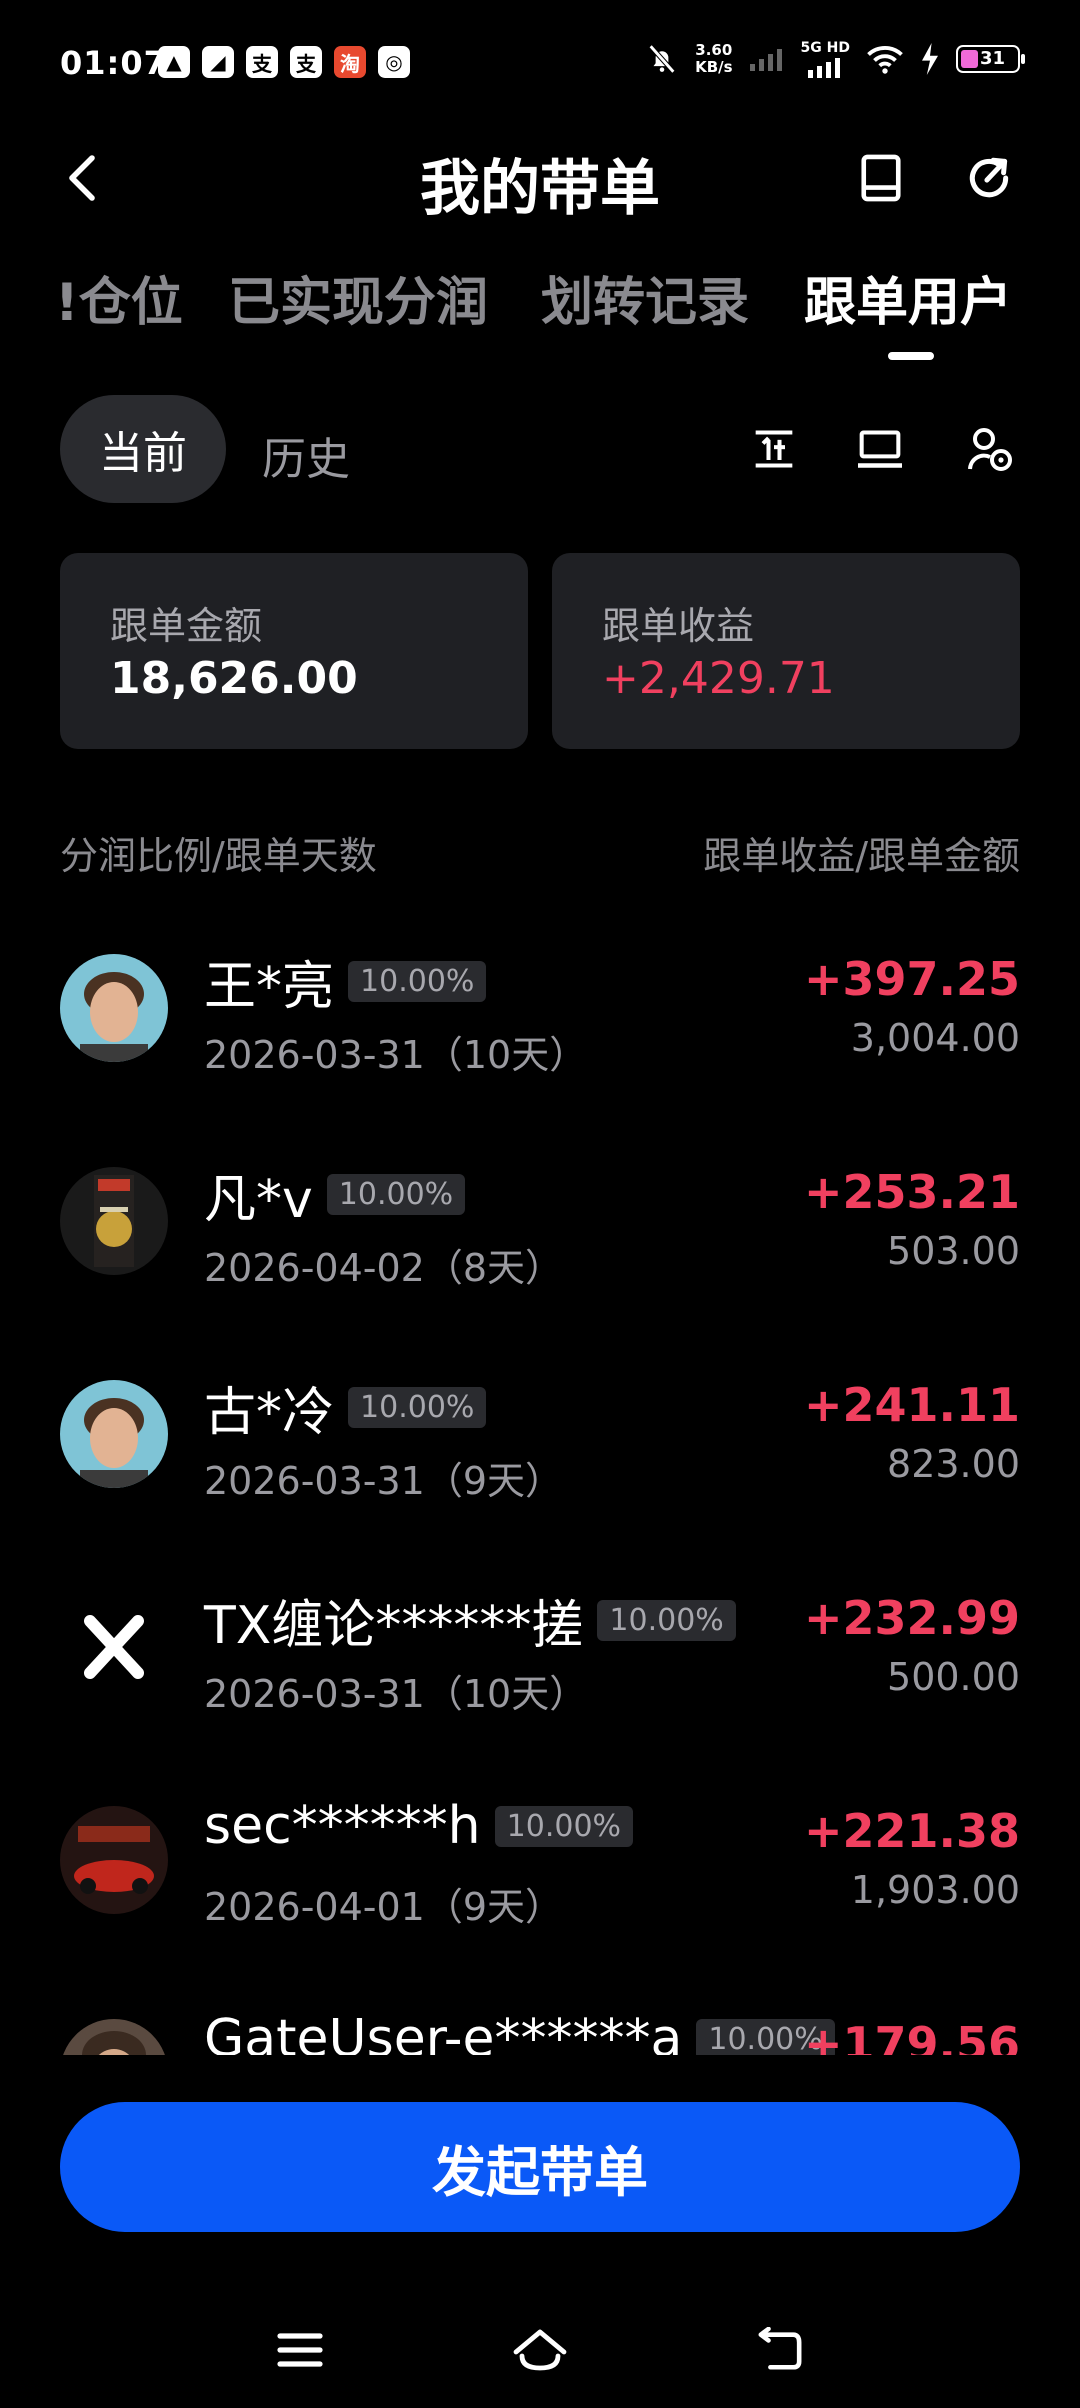 Image resolution: width=1080 pixels, height=2408 pixels. What do you see at coordinates (258, 1200) in the screenshot?
I see `user-name: 凡*v` at bounding box center [258, 1200].